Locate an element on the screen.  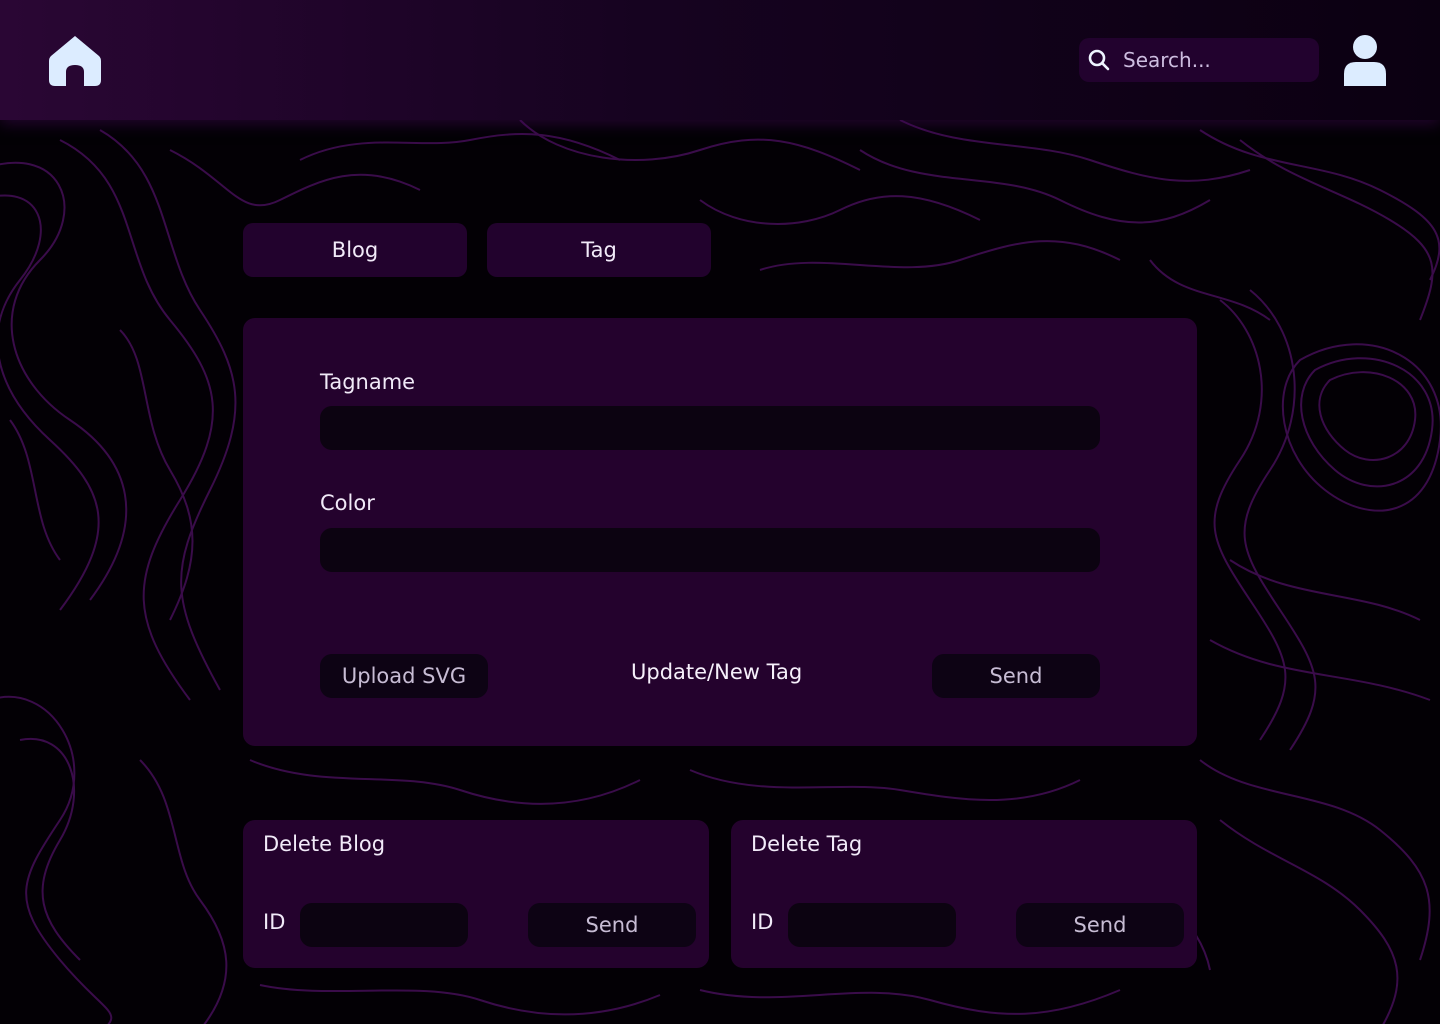
color-input is located at coordinates (710, 550).